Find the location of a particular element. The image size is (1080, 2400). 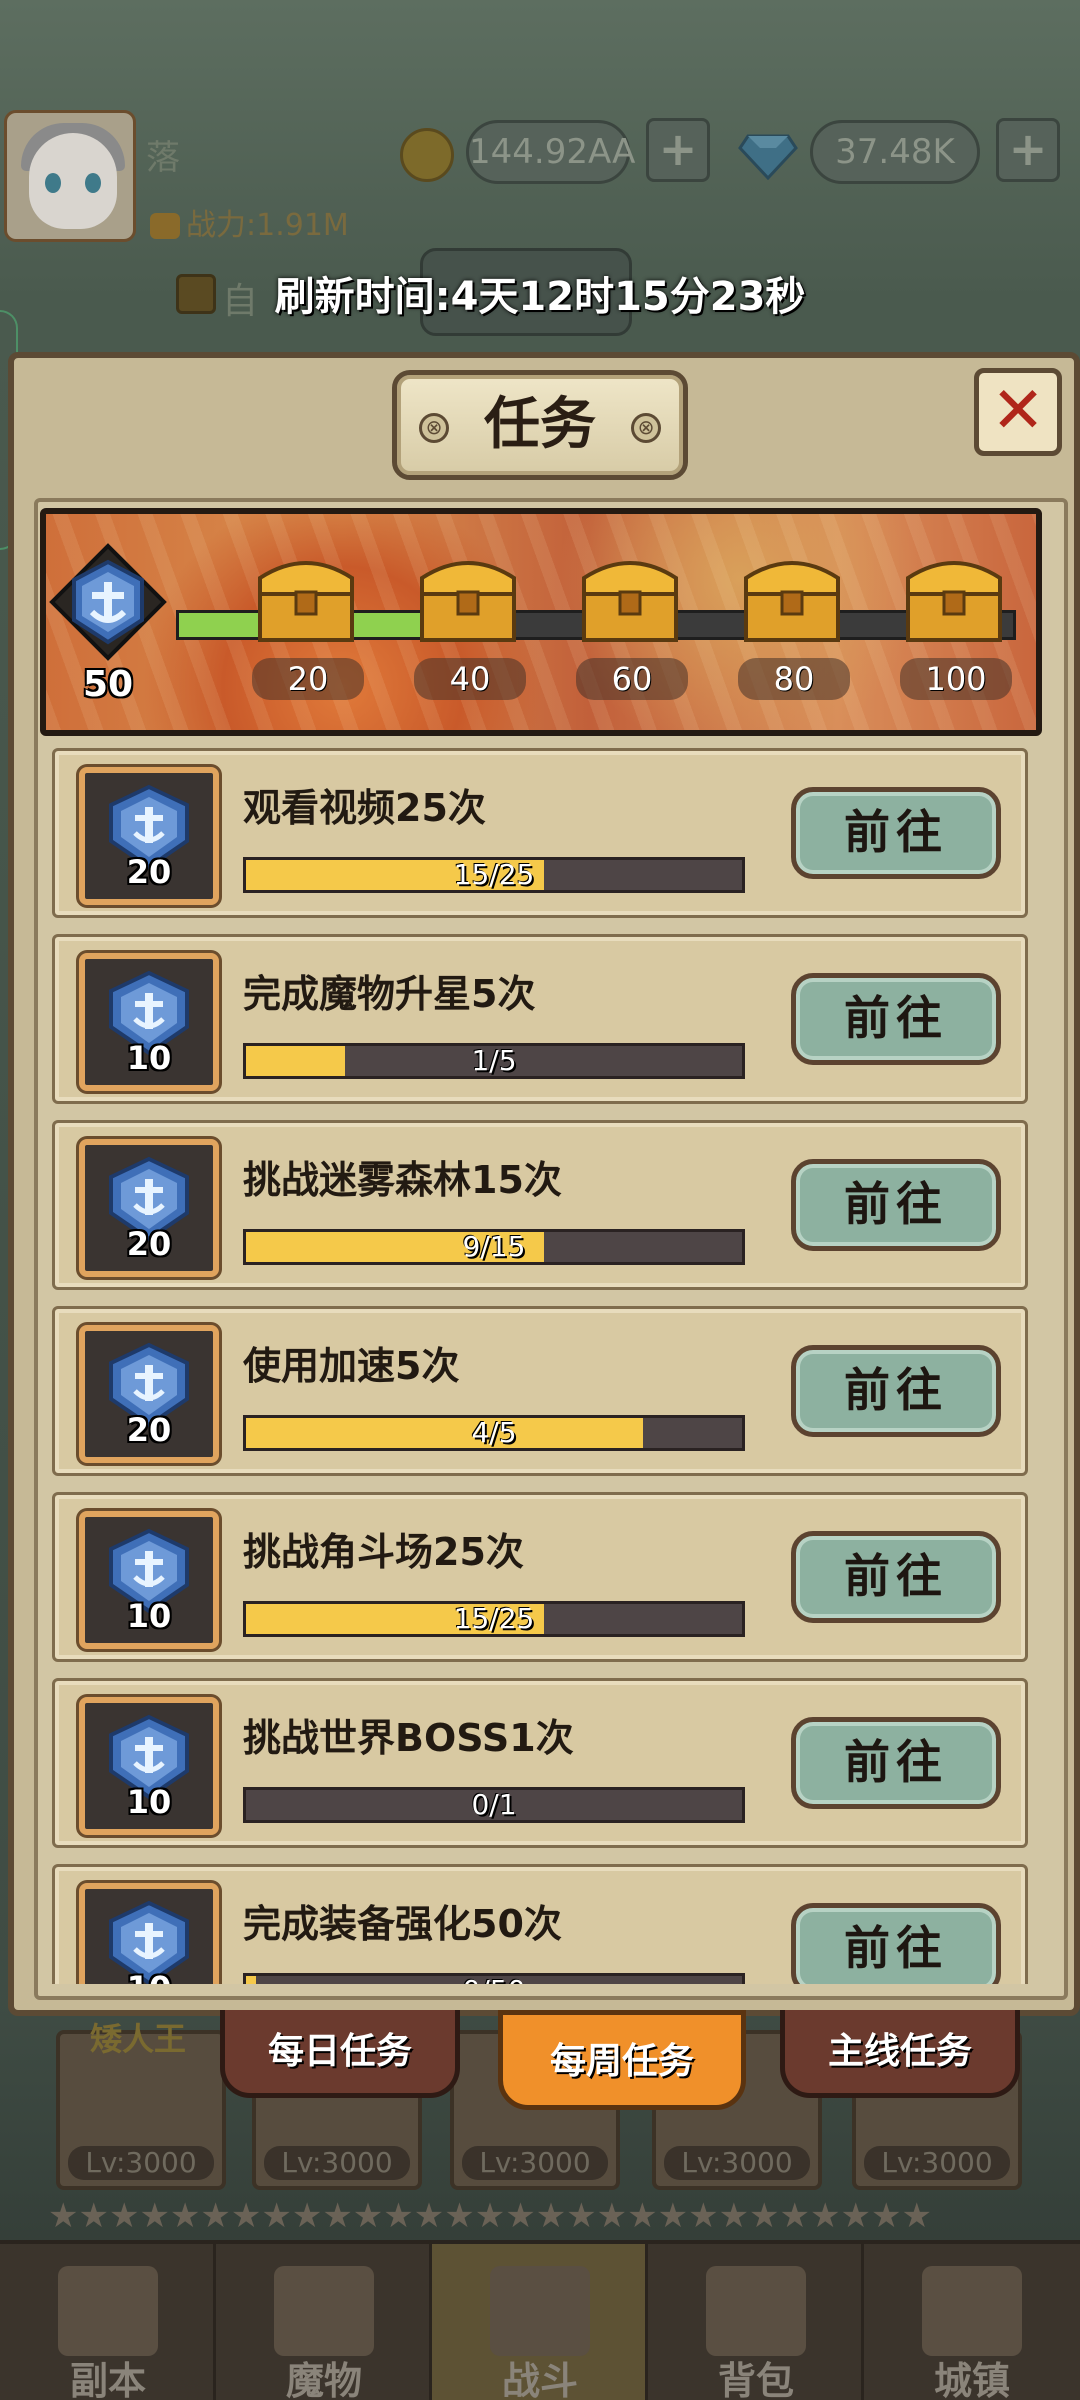

tab-weekly: 每周任务 is located at coordinates (622, 2060).